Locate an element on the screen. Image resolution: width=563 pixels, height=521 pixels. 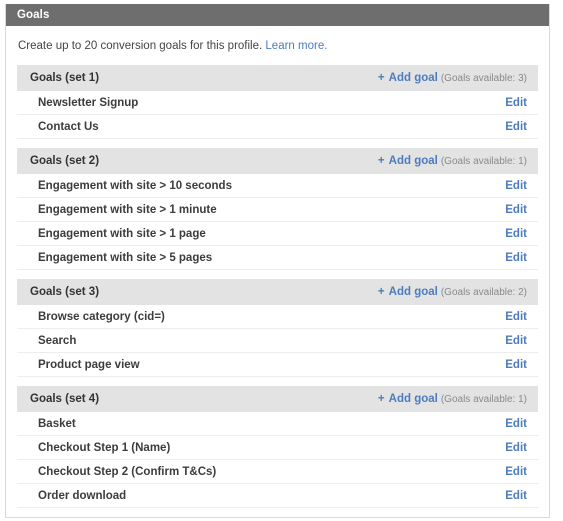
panel-title: Goals is located at coordinates (277, 15).